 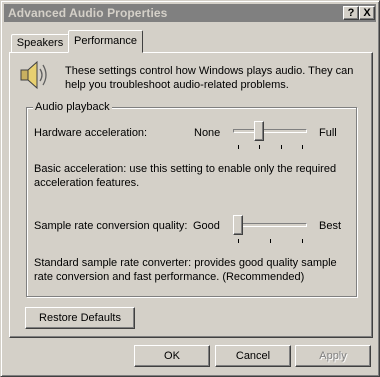 I want to click on cancel-button: Cancel, so click(x=253, y=356).